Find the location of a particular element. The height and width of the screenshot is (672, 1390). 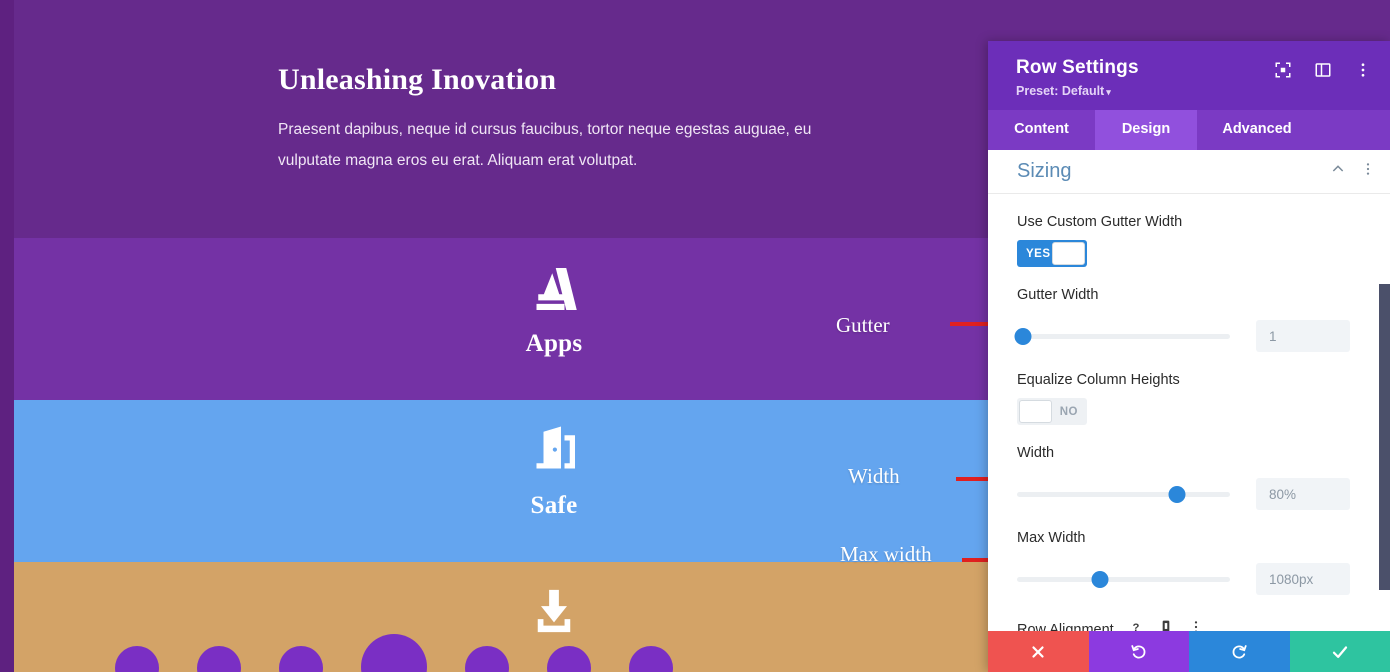

field-max-width: Max Width 1080px is located at coordinates (1189, 562).